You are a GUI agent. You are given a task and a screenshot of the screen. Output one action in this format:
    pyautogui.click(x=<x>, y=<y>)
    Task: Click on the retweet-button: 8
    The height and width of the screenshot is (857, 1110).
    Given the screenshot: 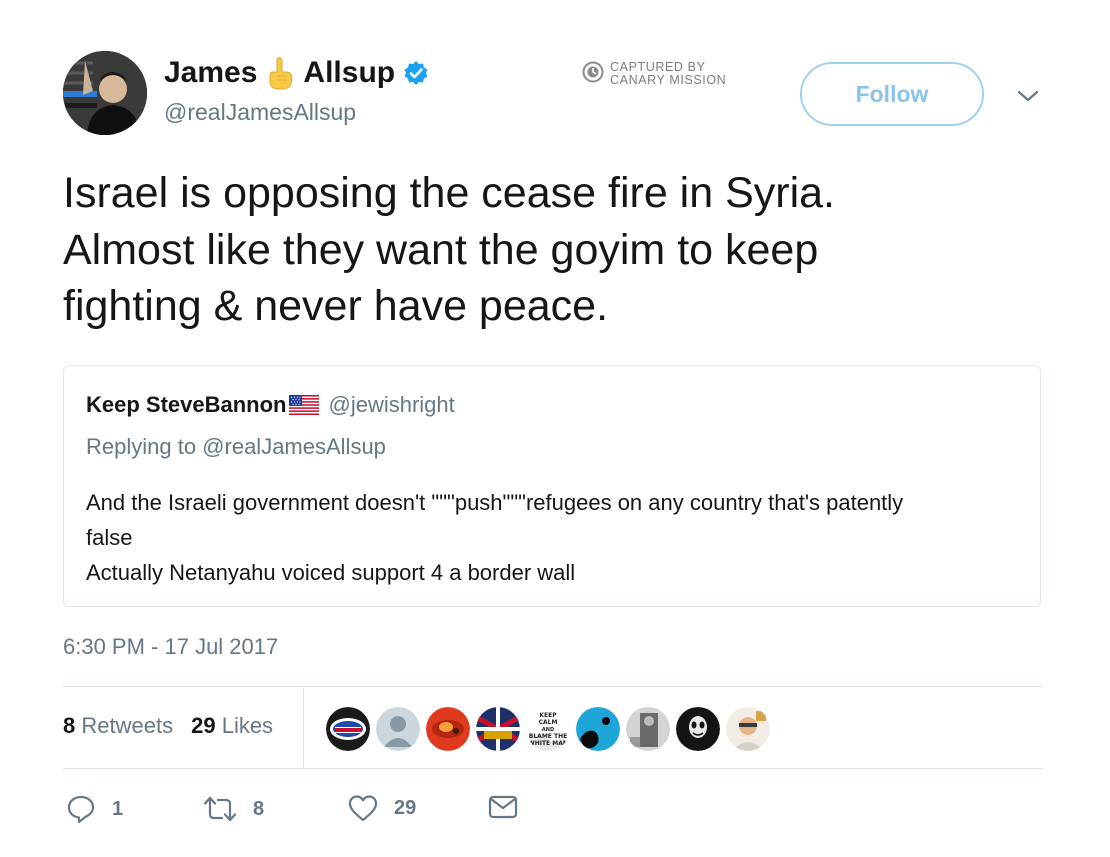 What is the action you would take?
    pyautogui.click(x=233, y=809)
    